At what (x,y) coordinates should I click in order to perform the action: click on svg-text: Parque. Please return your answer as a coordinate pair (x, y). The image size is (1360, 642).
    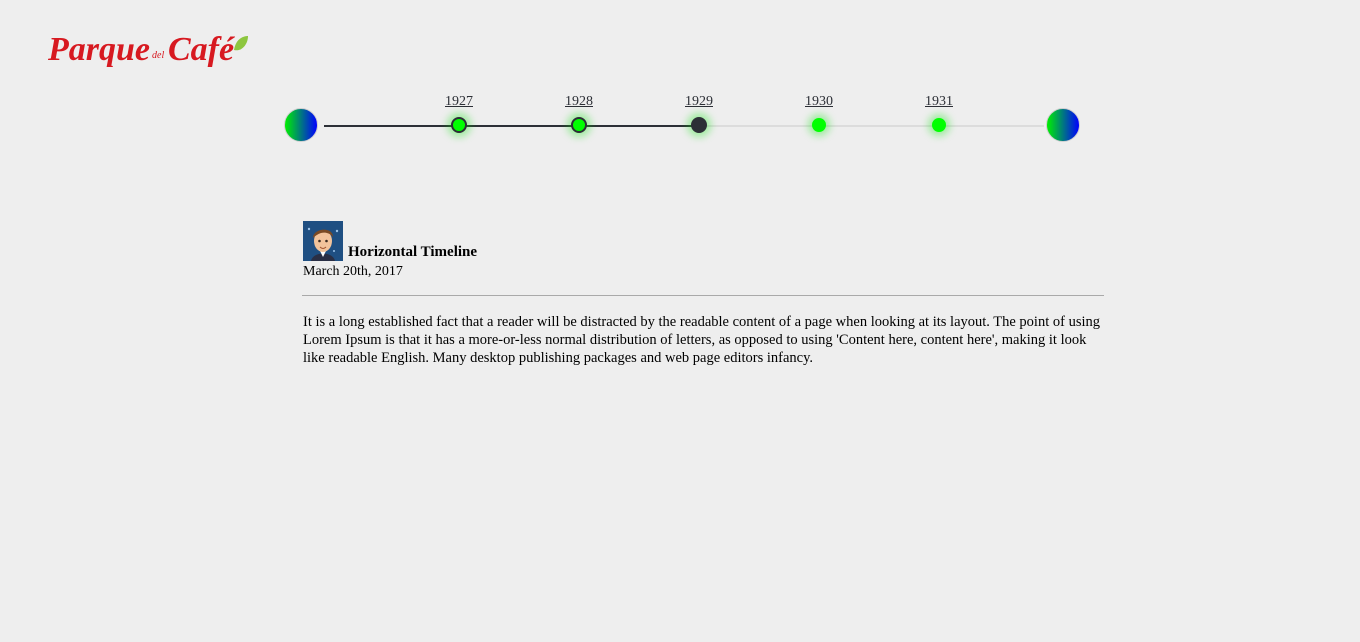
    Looking at the image, I should click on (99, 49).